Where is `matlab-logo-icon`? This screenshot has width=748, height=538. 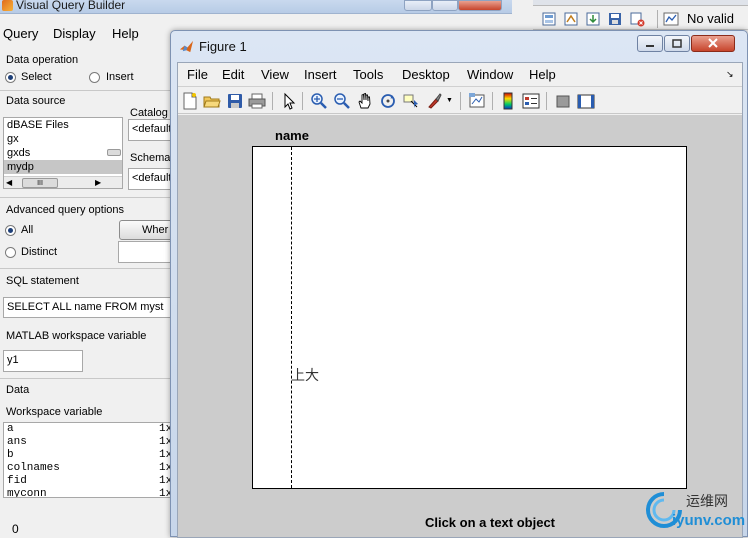 matlab-logo-icon is located at coordinates (186, 46).